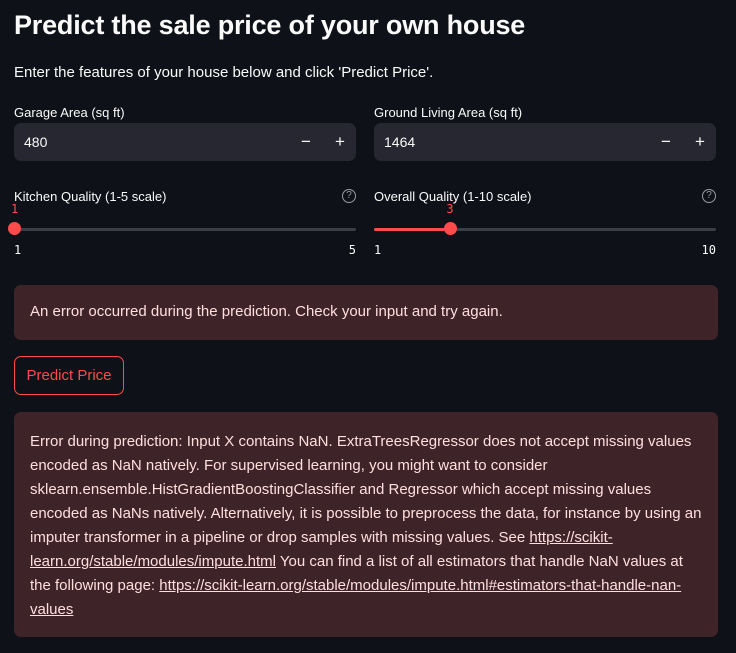 The height and width of the screenshot is (653, 736). I want to click on ground-living-area-decrement-button: −, so click(666, 142).